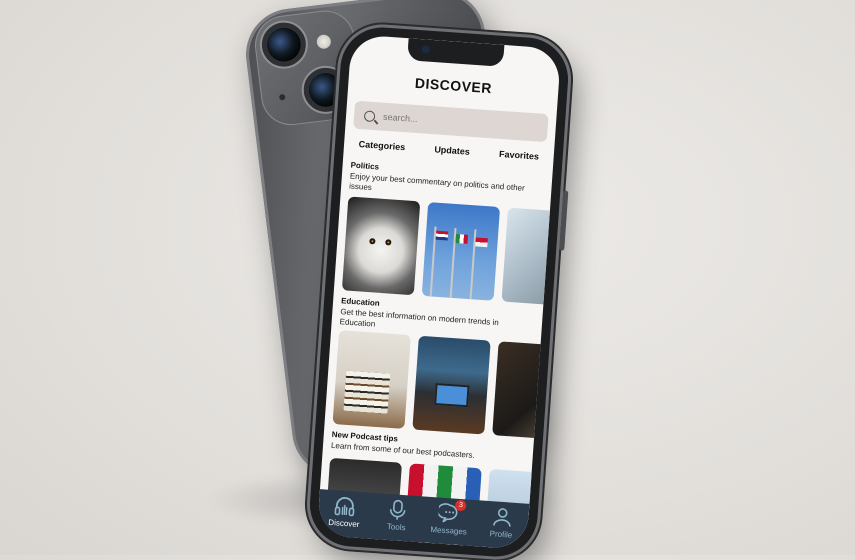  What do you see at coordinates (370, 116) in the screenshot?
I see `search-icon` at bounding box center [370, 116].